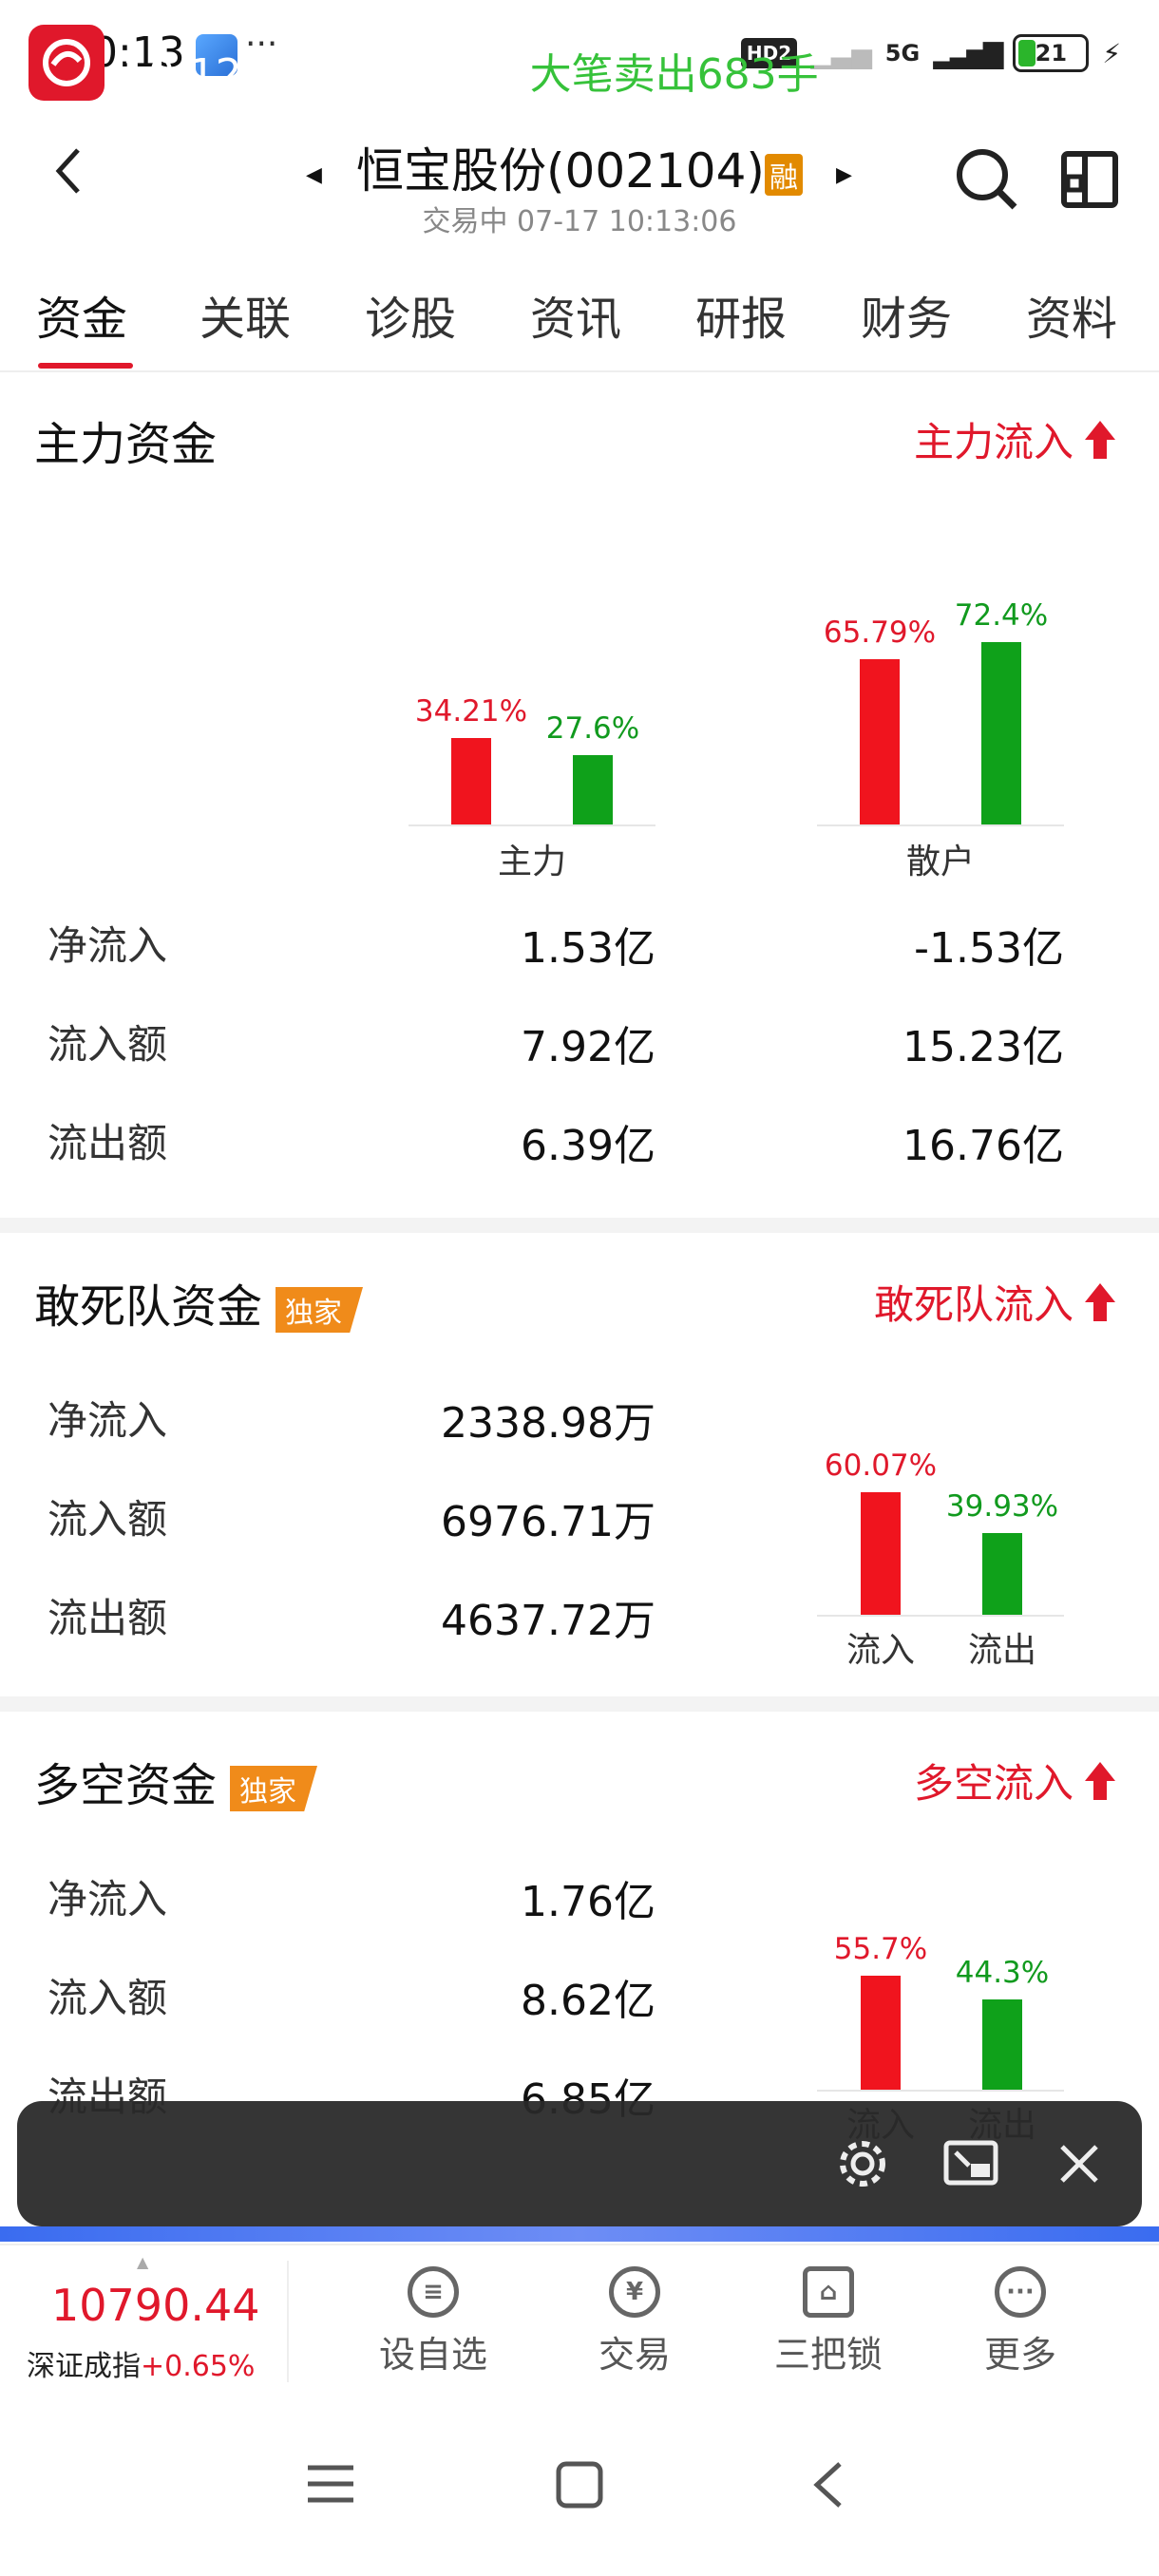 Image resolution: width=1159 pixels, height=2576 pixels. I want to click on dare-outflow-label: 流出额, so click(108, 1618).